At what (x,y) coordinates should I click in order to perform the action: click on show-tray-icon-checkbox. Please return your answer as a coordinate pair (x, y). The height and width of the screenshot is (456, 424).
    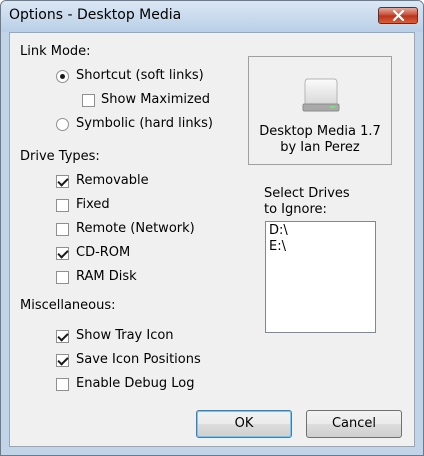
    Looking at the image, I should click on (62, 336).